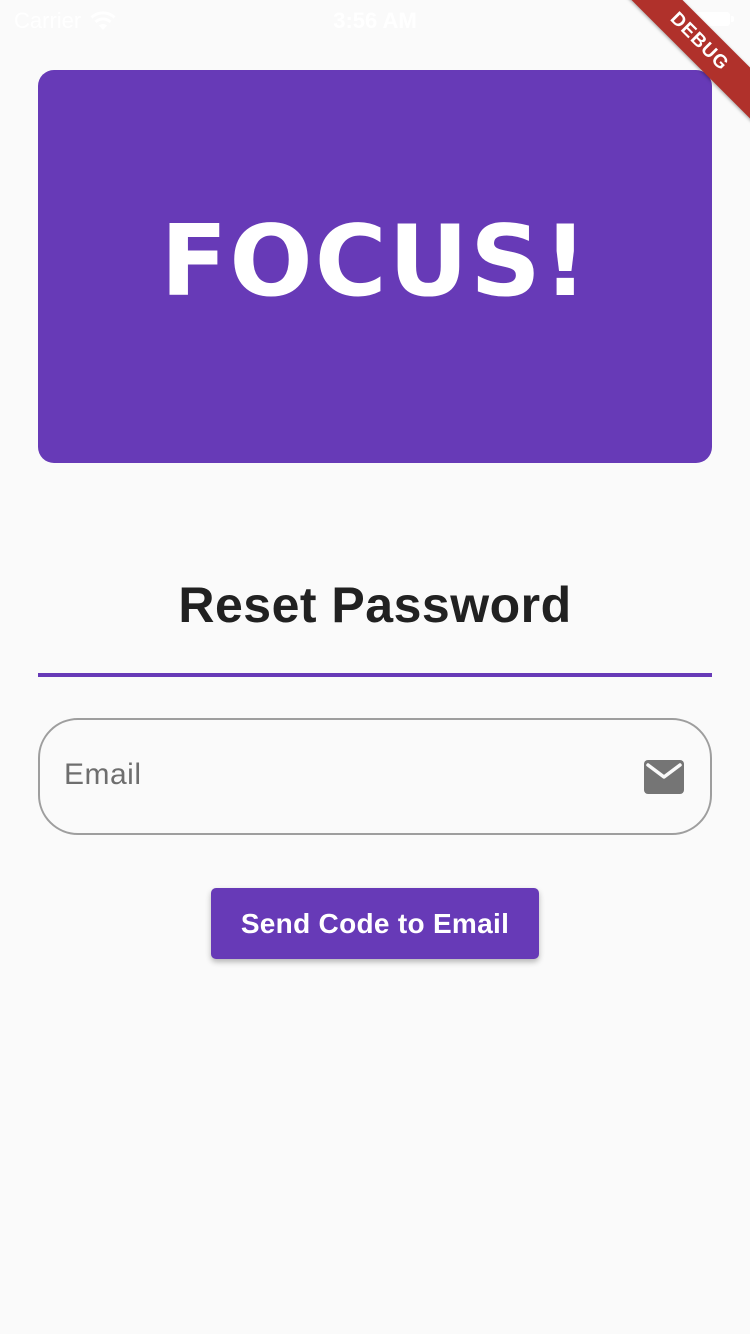  I want to click on status-time: 3:56 AM, so click(375, 20).